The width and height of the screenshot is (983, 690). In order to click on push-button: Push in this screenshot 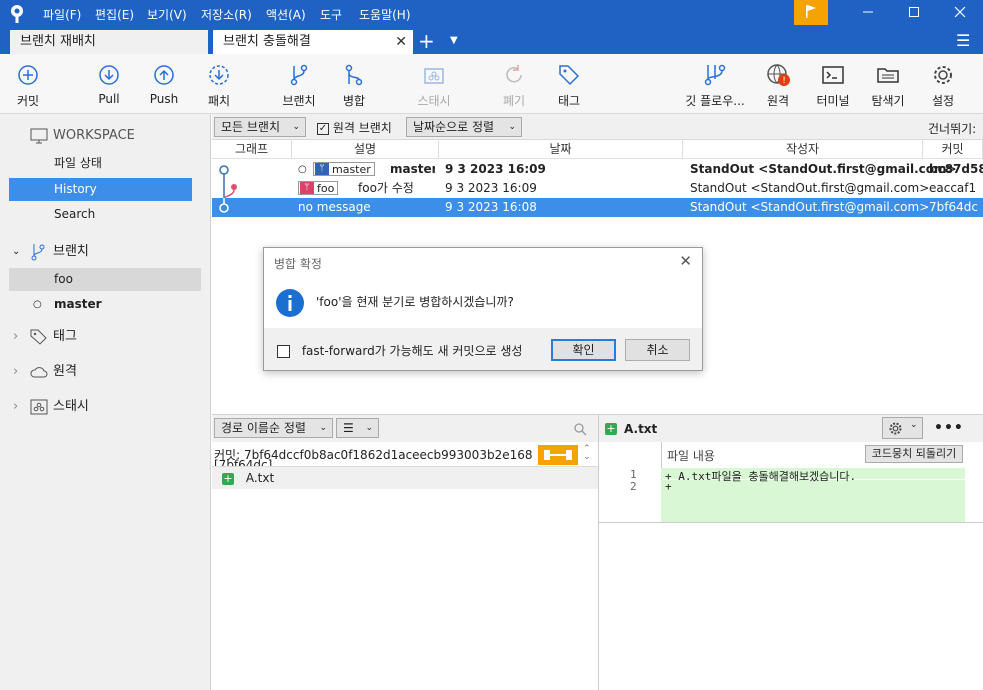, I will do `click(164, 84)`.